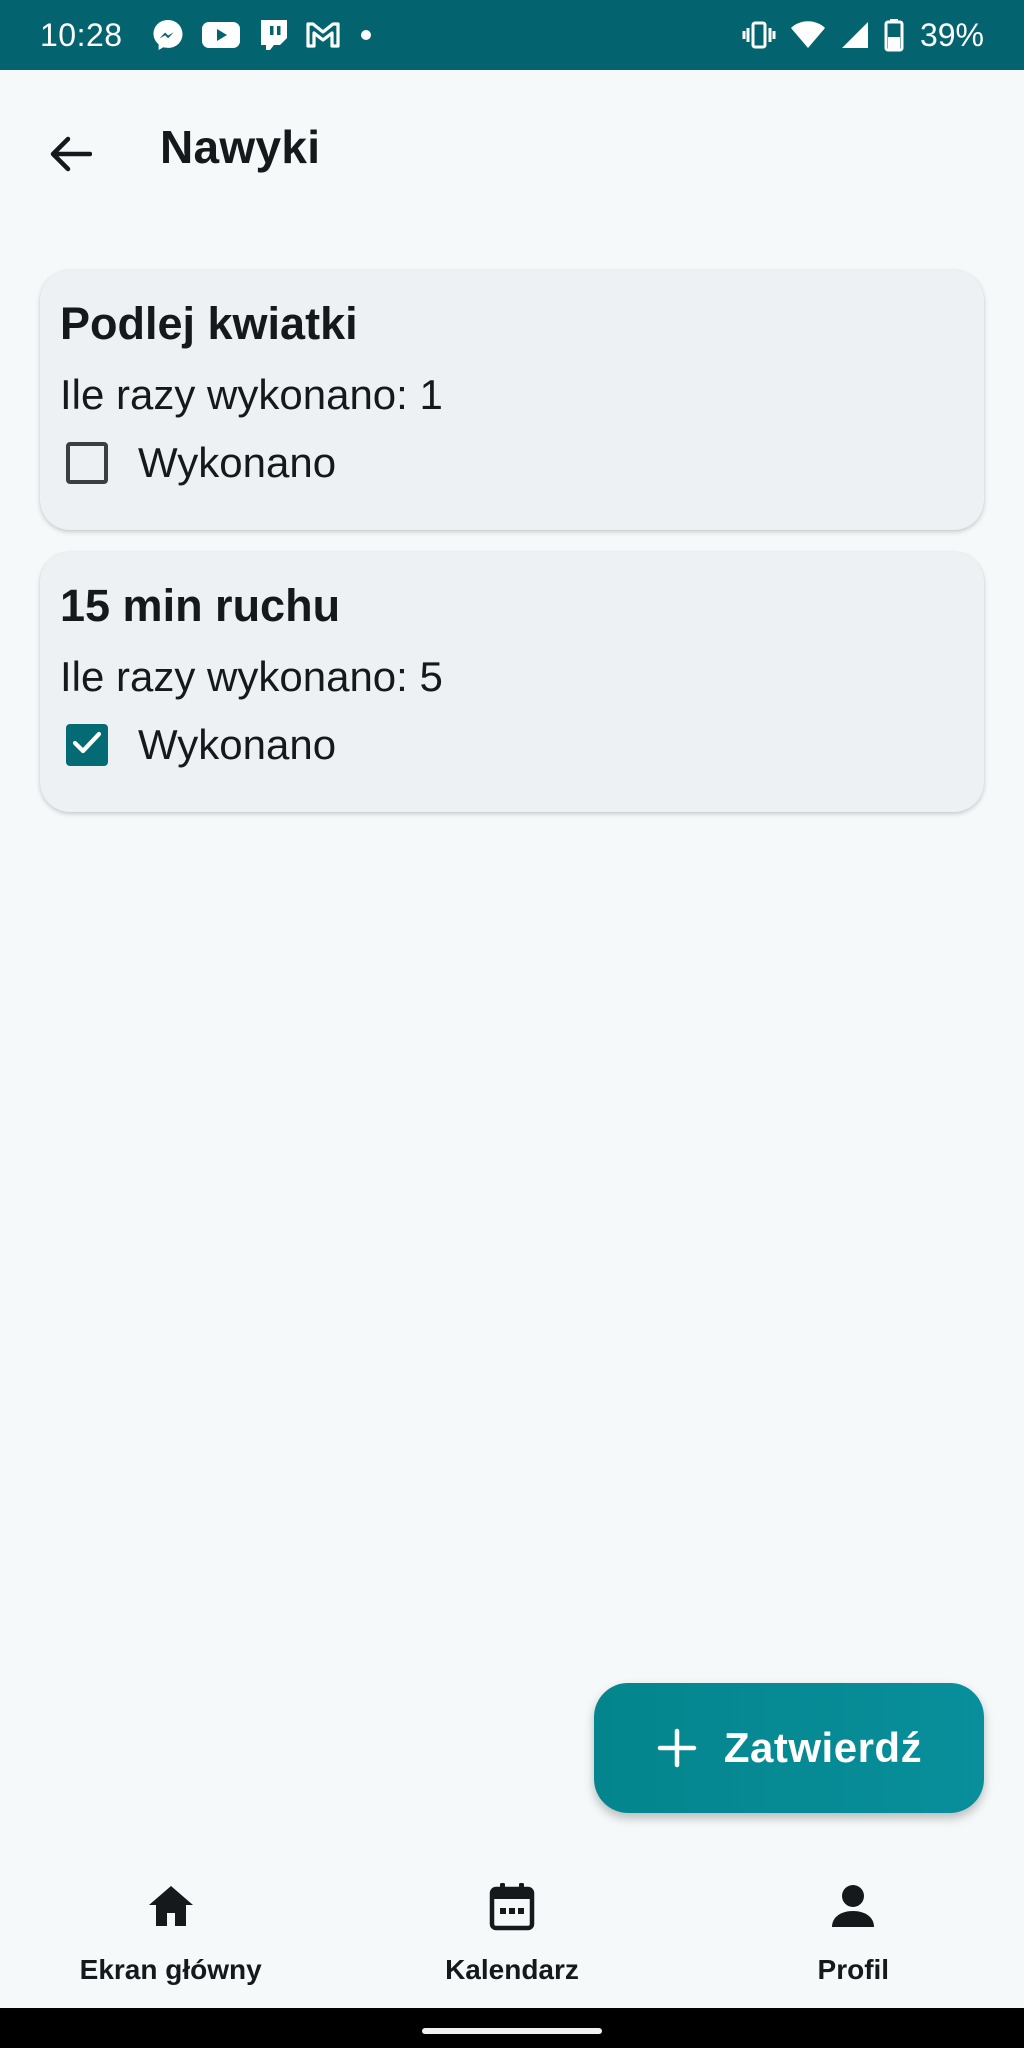  I want to click on signal-icon, so click(855, 35).